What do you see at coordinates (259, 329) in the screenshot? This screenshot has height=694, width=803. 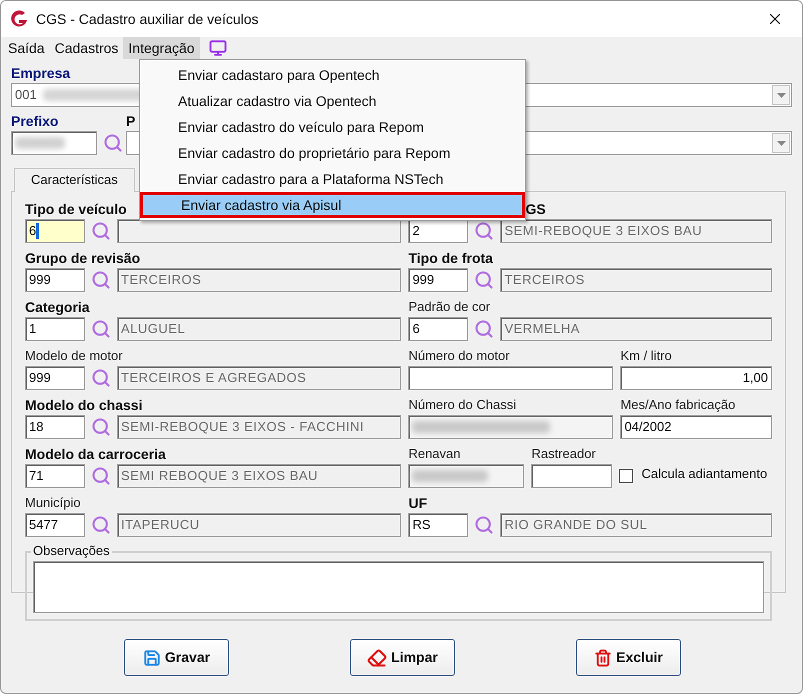 I see `description-field: ALUGUEL` at bounding box center [259, 329].